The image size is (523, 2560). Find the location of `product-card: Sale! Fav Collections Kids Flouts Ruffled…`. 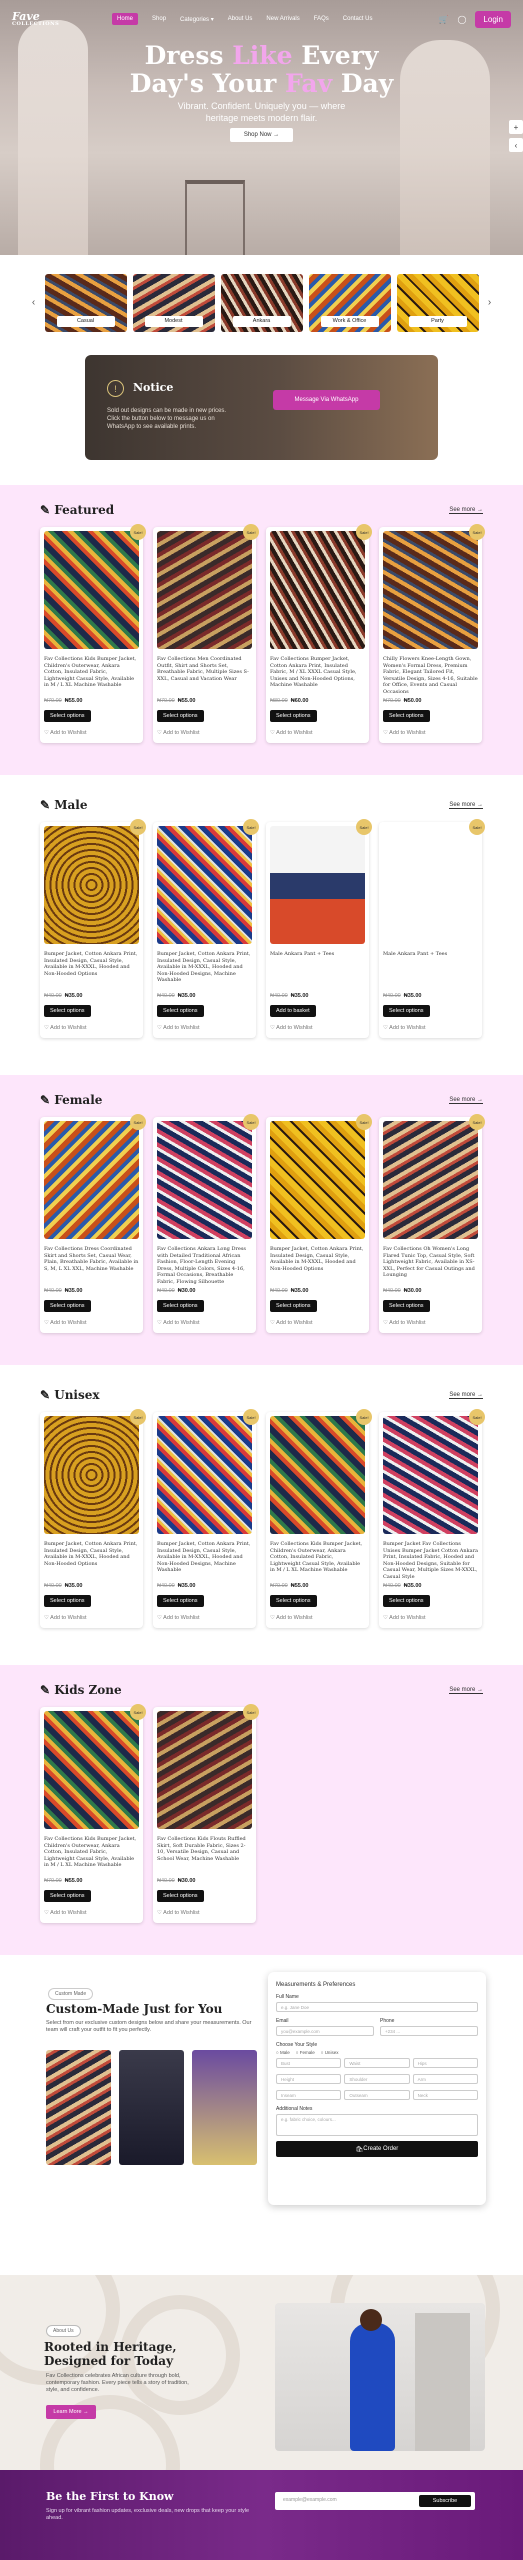

product-card: Sale! Fav Collections Kids Flouts Ruffled… is located at coordinates (206, 1813).